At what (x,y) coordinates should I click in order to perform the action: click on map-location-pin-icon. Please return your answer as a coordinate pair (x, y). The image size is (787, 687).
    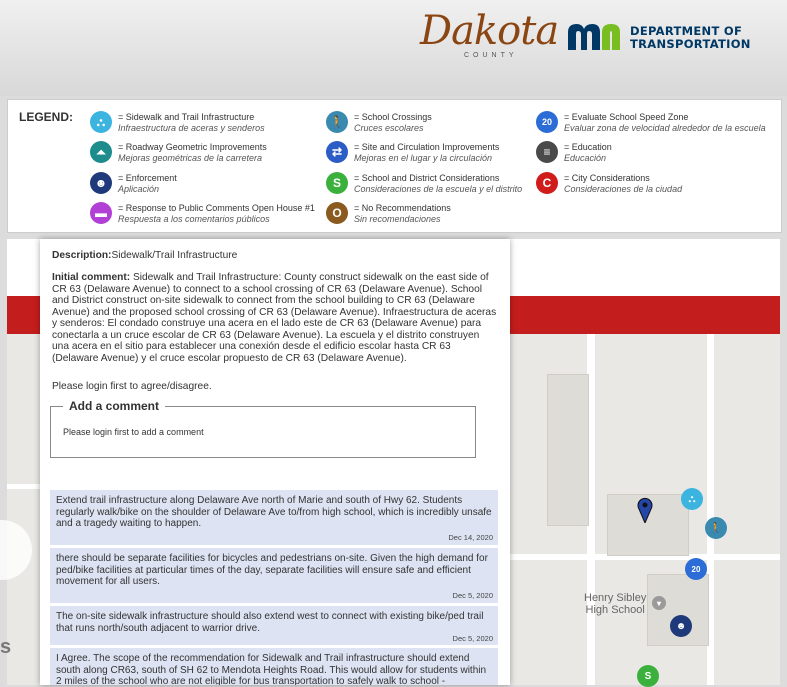
    Looking at the image, I should click on (645, 510).